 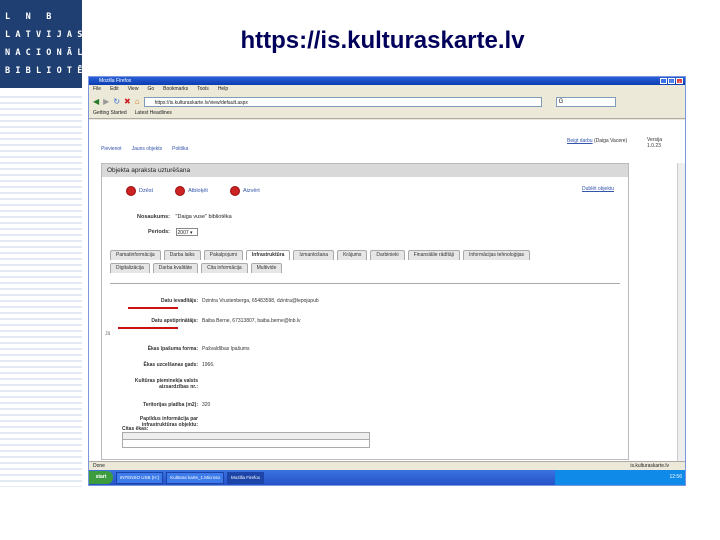 I want to click on task-firefox: Mozilla Firefox, so click(x=246, y=477).